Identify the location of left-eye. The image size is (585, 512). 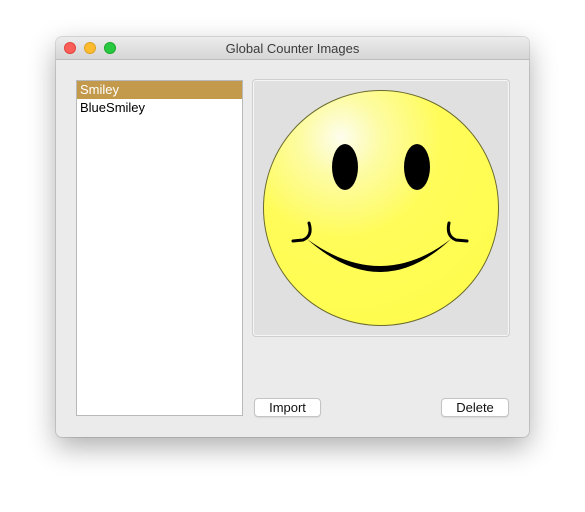
(345, 167).